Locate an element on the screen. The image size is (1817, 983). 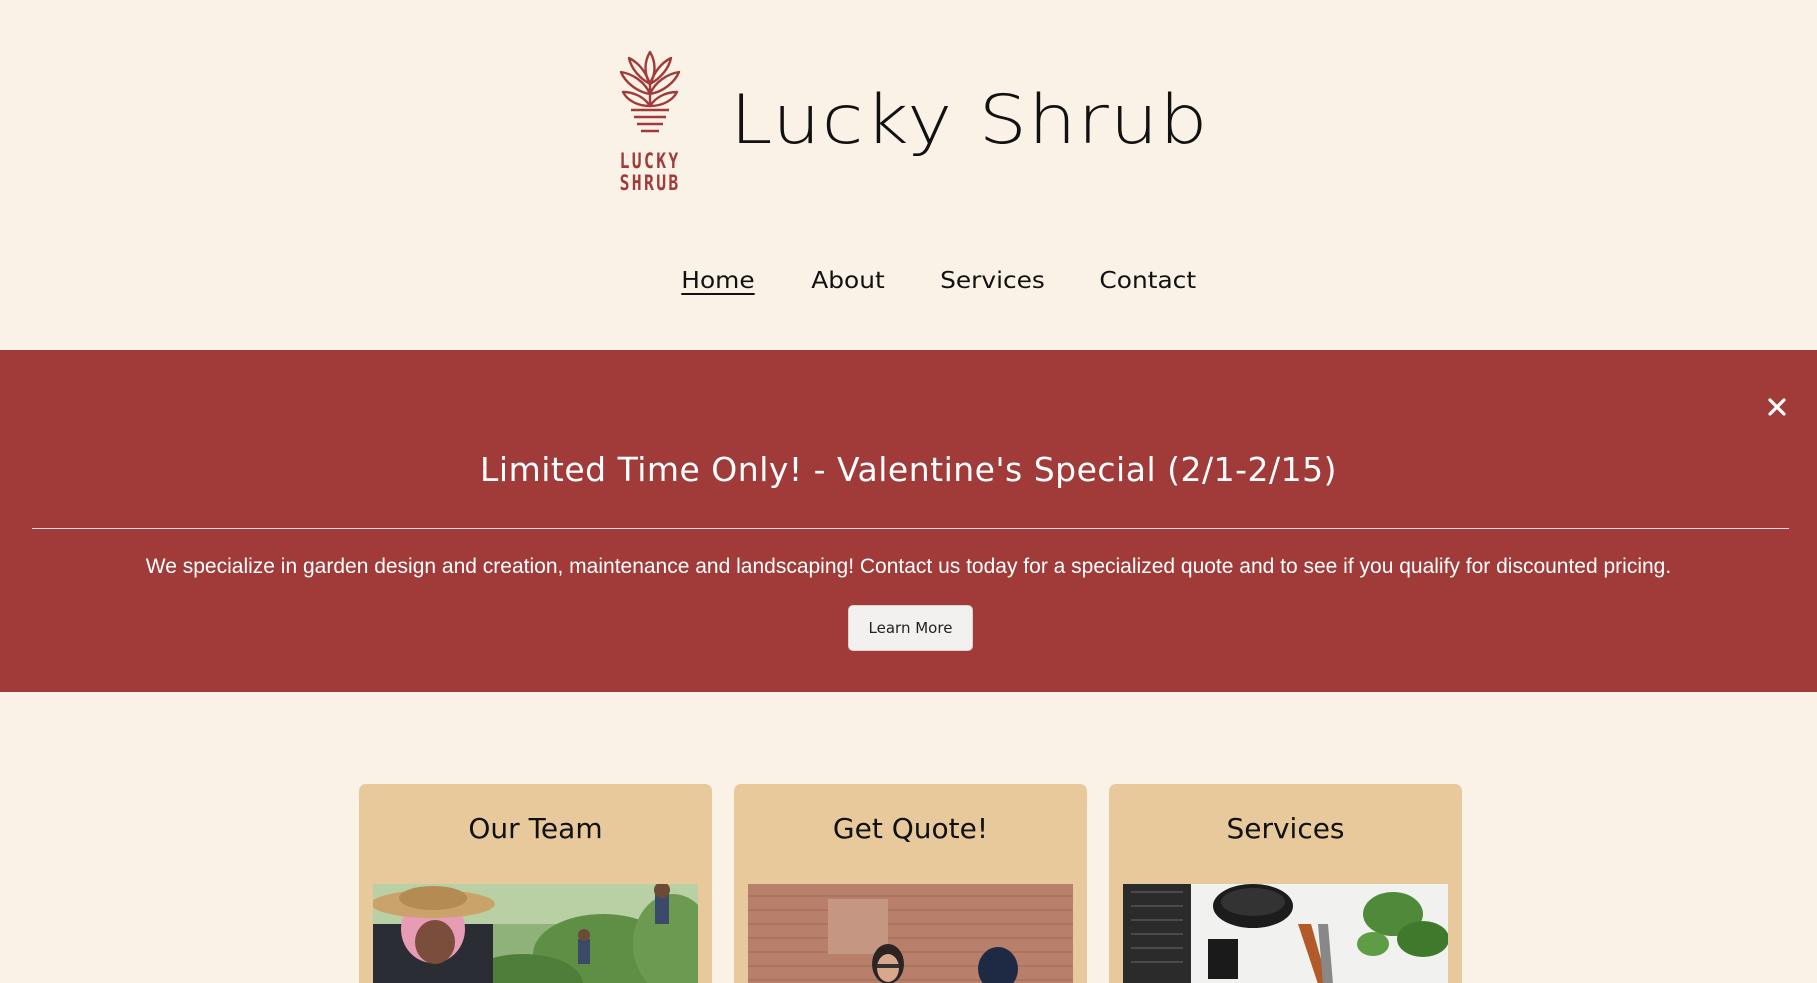
card-title: Get Quote! is located at coordinates (910, 828).